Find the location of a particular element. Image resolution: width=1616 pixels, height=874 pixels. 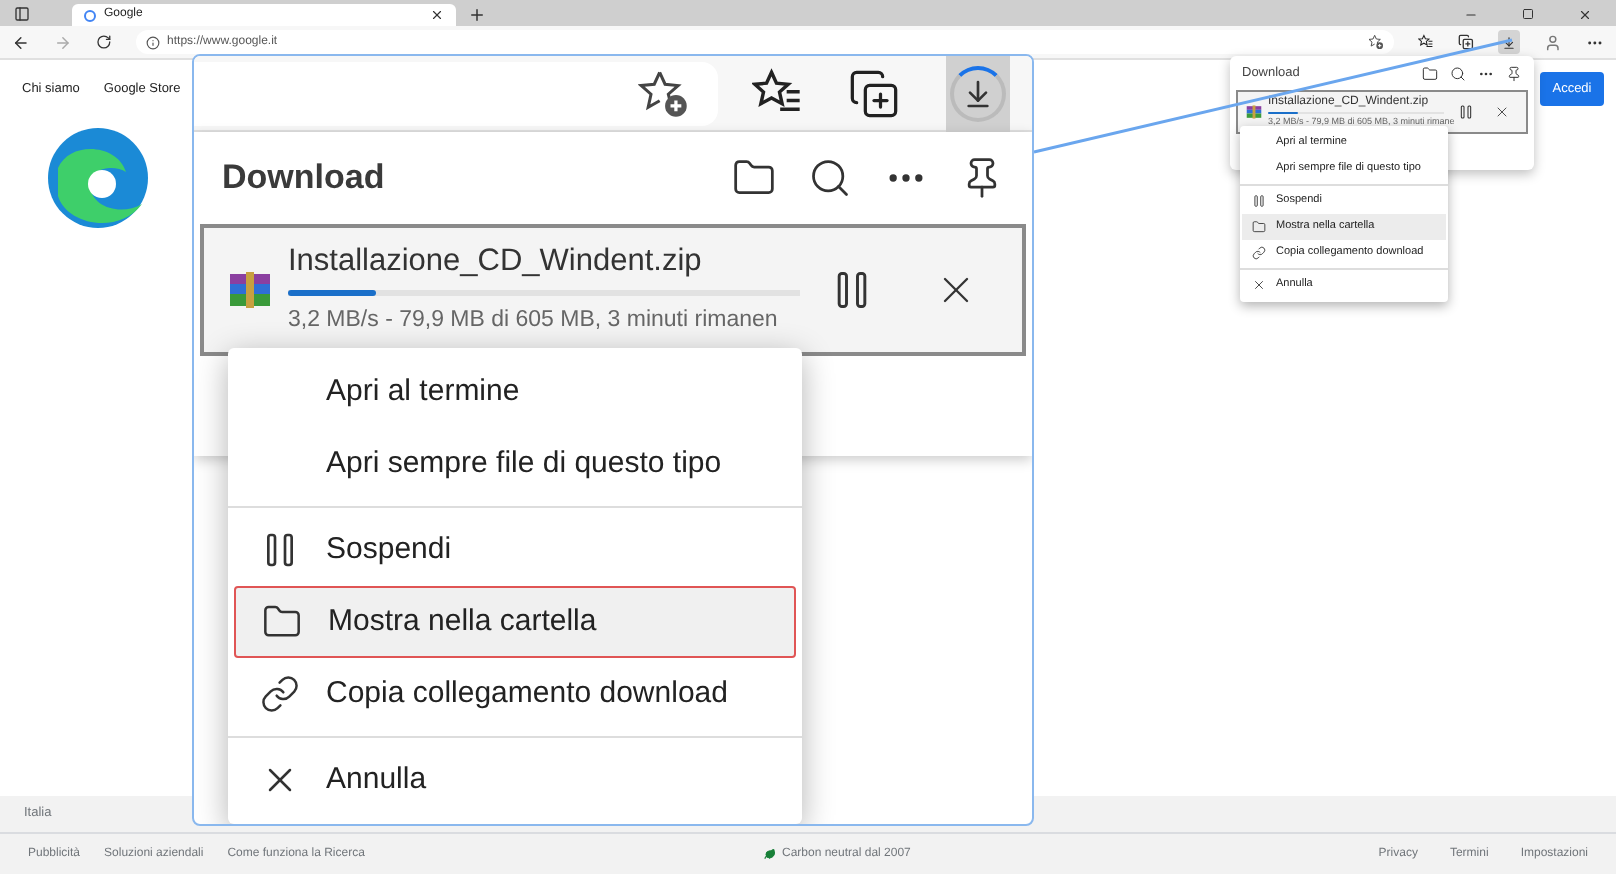

address-field is located at coordinates (456, 94).